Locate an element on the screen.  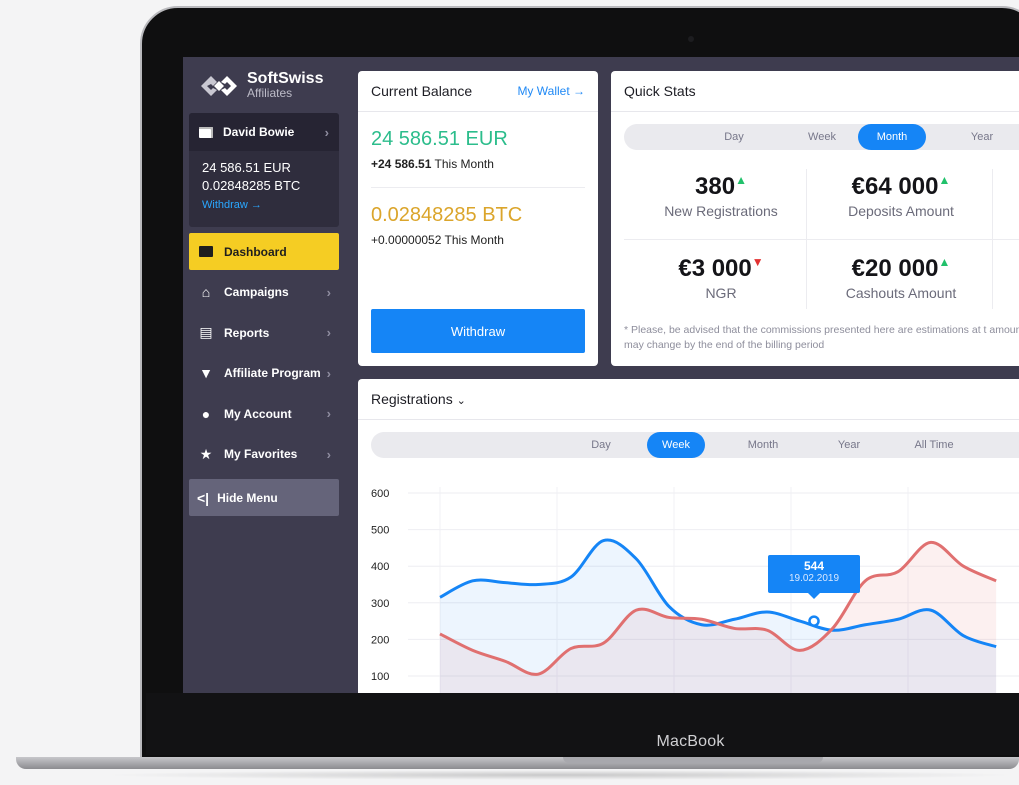
trend-down-icon: ▼ is located at coordinates (757, 262).